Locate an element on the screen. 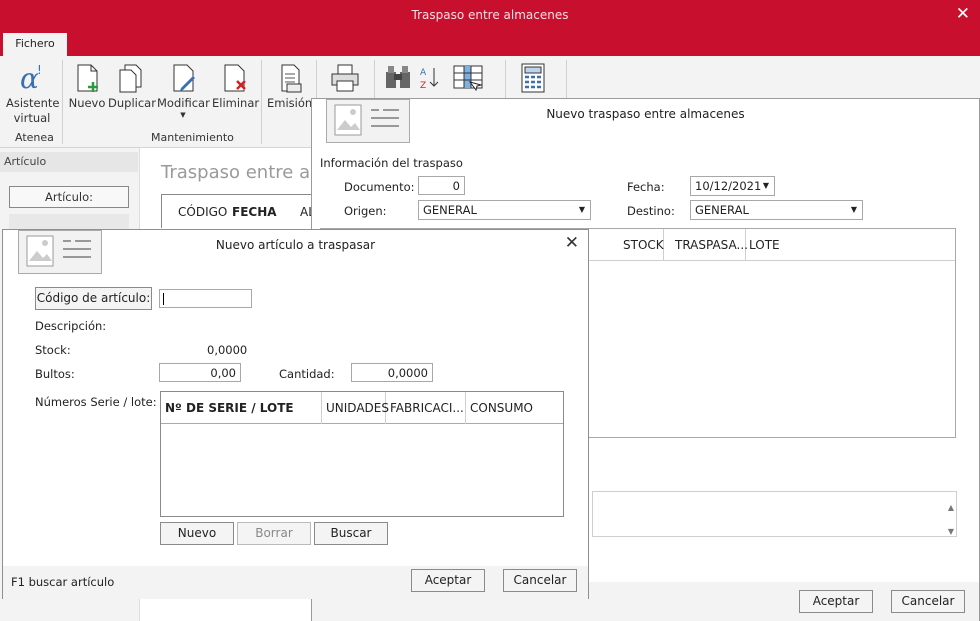  cantidad-label: Cantidad: is located at coordinates (307, 374).